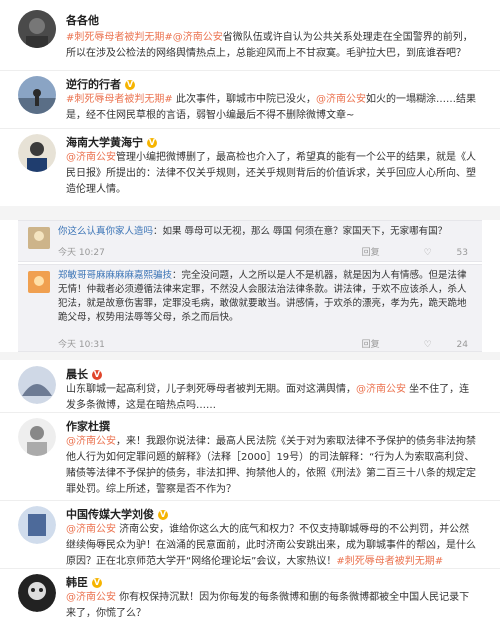 The width and height of the screenshot is (500, 636). I want to click on commenter-name: 郑敏哥哥麻麻麻麻嘉熙骗技, so click(115, 275).